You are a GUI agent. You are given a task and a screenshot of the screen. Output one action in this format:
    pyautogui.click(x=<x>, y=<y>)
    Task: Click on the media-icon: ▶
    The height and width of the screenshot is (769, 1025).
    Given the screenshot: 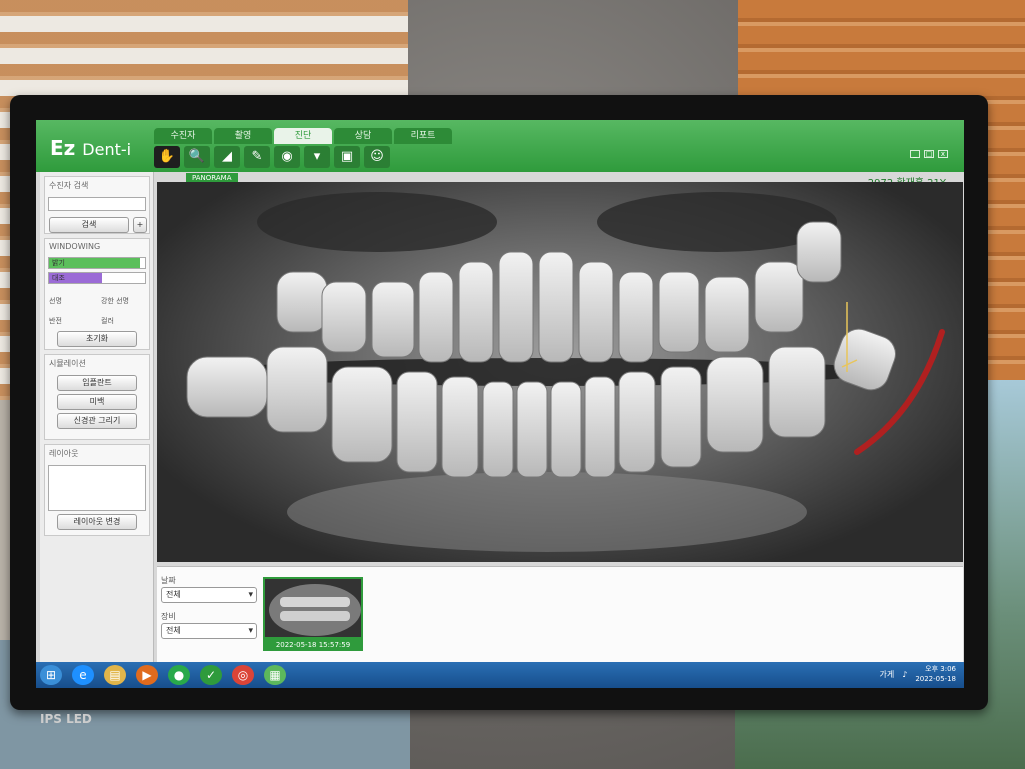 What is the action you would take?
    pyautogui.click(x=147, y=675)
    